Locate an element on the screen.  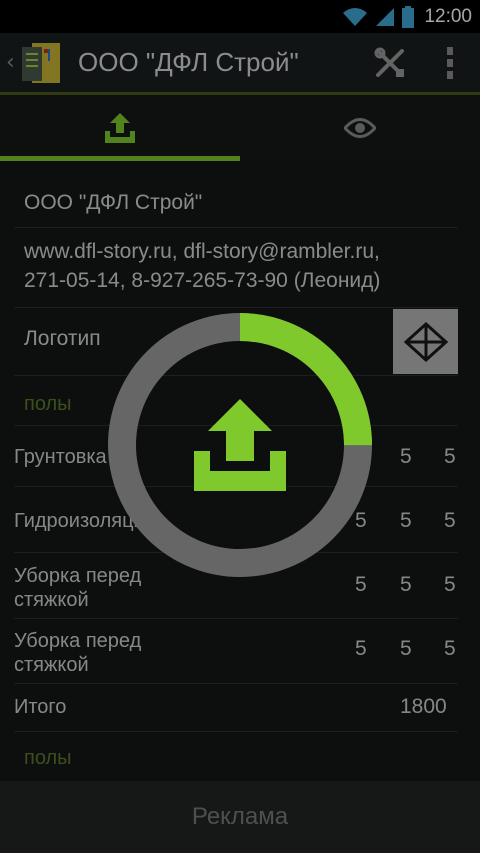
tab-upload is located at coordinates (120, 128).